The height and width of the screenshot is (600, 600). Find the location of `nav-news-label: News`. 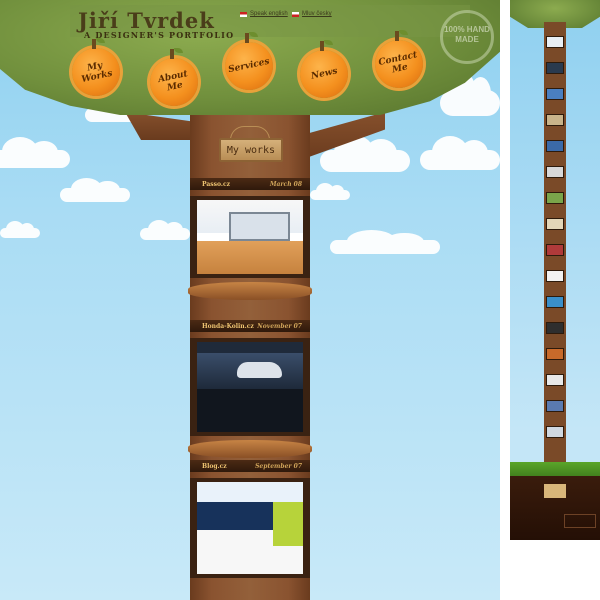

nav-news-label: News is located at coordinates (324, 74).